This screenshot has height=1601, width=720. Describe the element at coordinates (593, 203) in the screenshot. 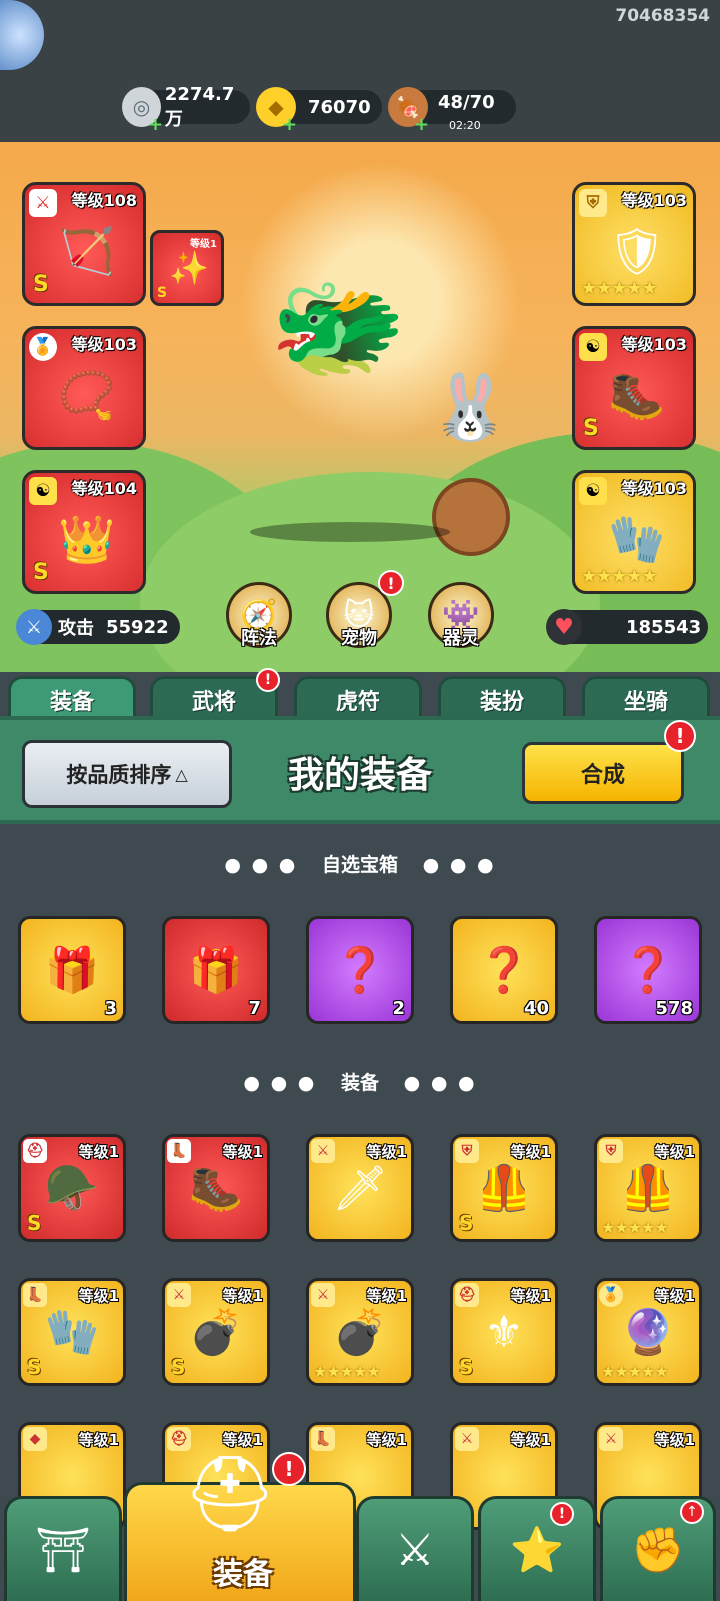

I see `armor-tag-icon: ⛨` at that location.